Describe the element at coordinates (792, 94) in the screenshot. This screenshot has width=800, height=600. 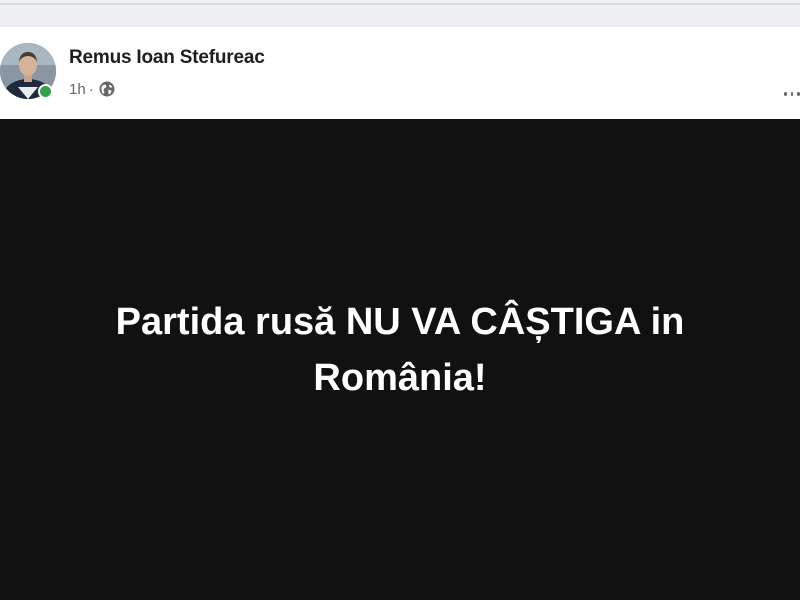
I see `more-options-icon` at that location.